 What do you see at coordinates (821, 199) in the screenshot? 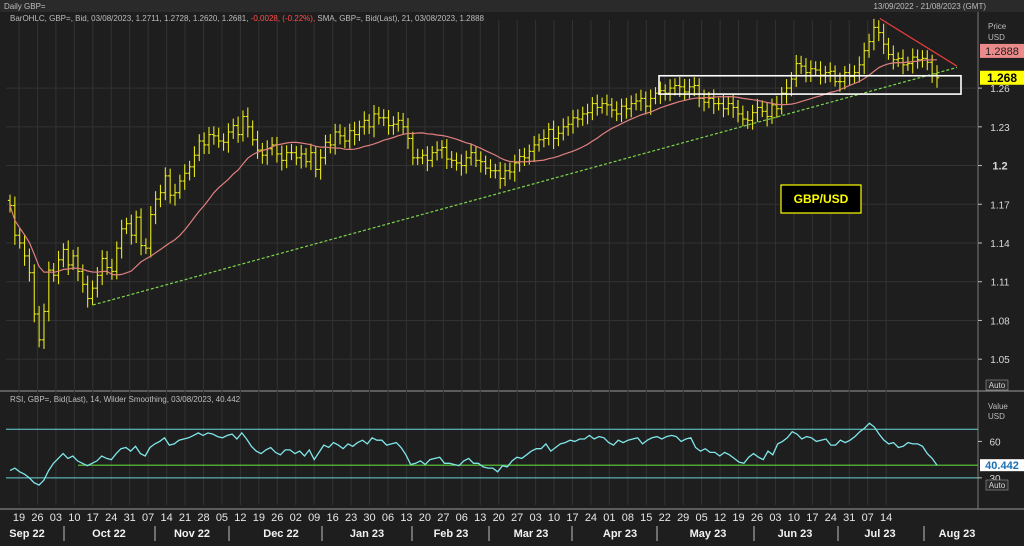
I see `annotation-label: GBP/USD` at bounding box center [821, 199].